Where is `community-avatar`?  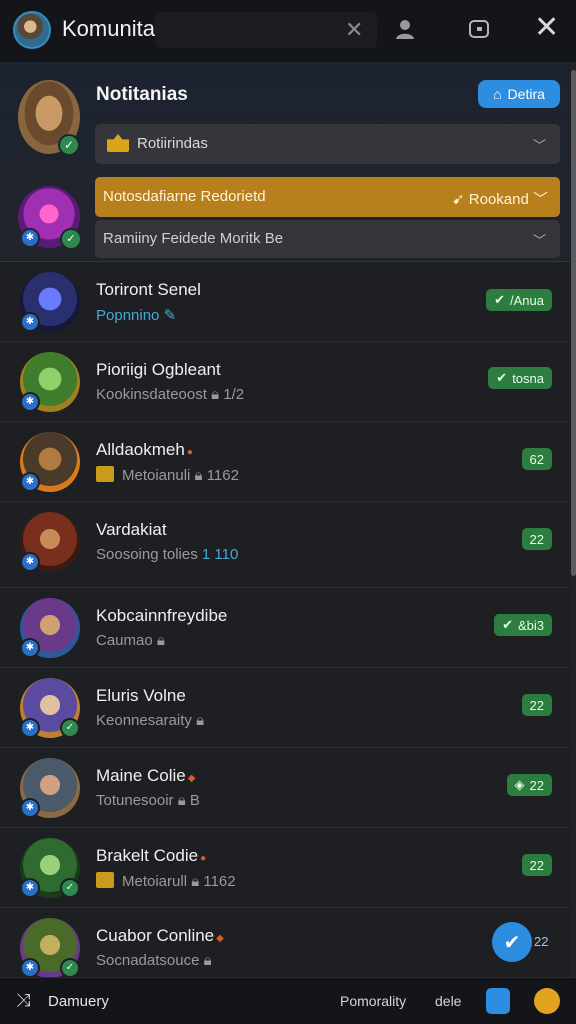 community-avatar is located at coordinates (32, 30).